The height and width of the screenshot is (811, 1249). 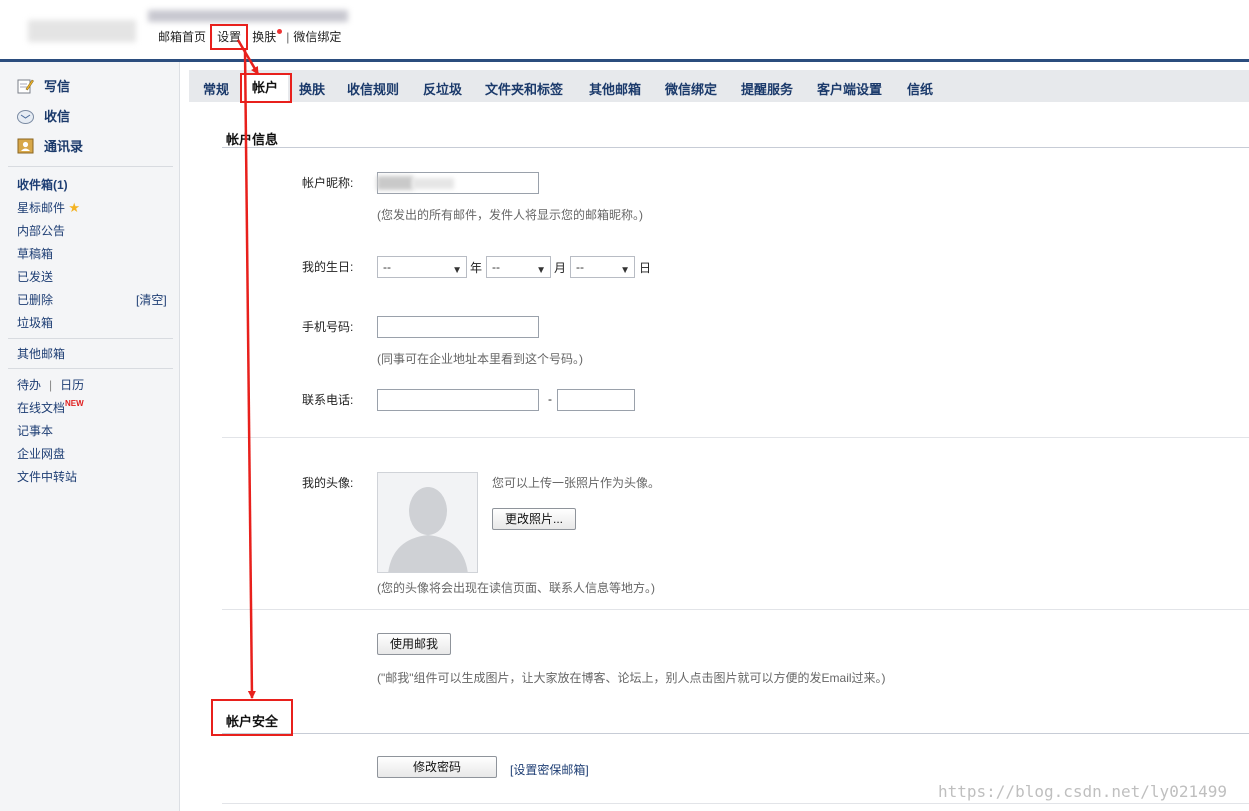 What do you see at coordinates (414, 644) in the screenshot?
I see `use-youwo-button: 使用邮我` at bounding box center [414, 644].